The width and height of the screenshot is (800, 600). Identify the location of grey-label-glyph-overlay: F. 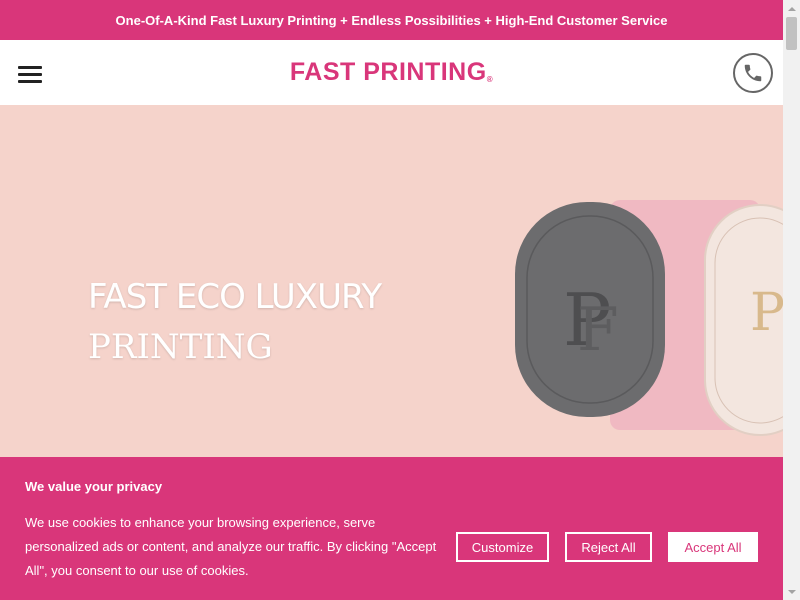
(598, 330).